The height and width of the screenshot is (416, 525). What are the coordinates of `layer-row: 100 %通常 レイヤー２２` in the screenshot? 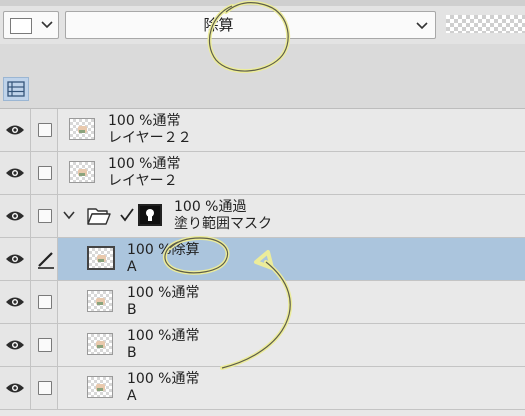 It's located at (262, 130).